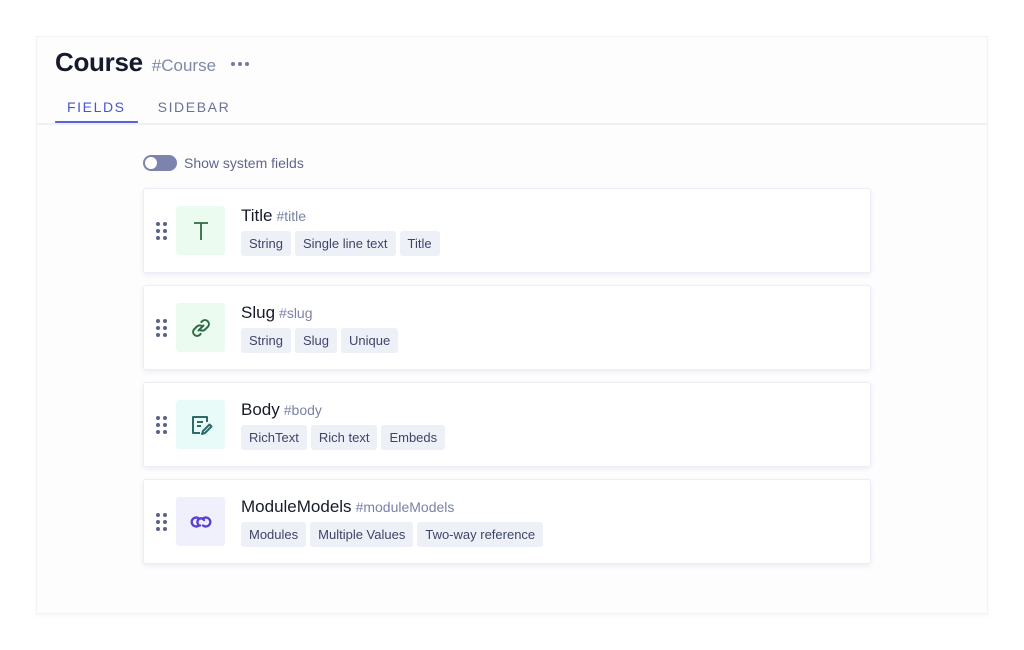 The image size is (1024, 650). I want to click on field-tag: Unique, so click(370, 340).